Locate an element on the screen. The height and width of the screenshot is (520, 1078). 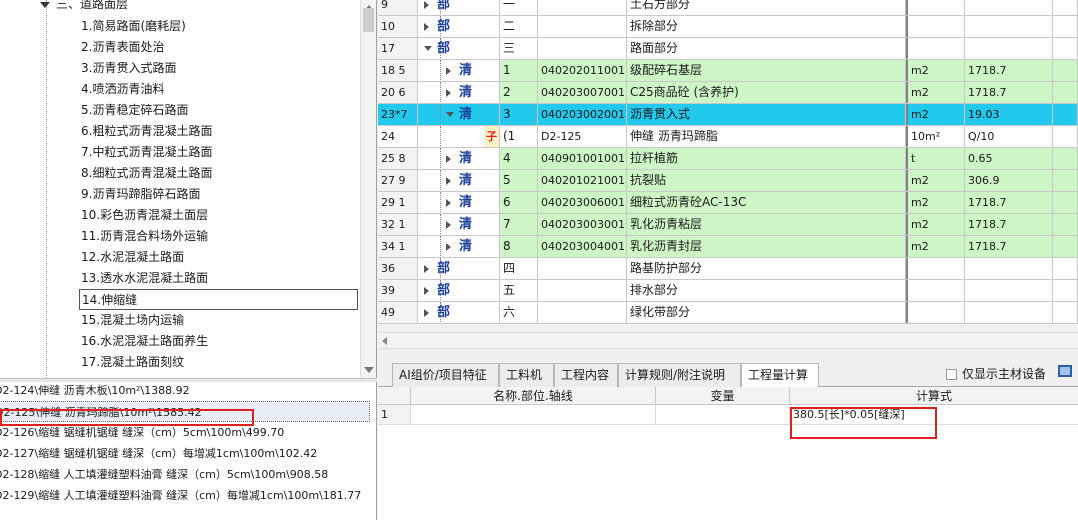
row-quantity: 306.9 is located at coordinates (1009, 180).